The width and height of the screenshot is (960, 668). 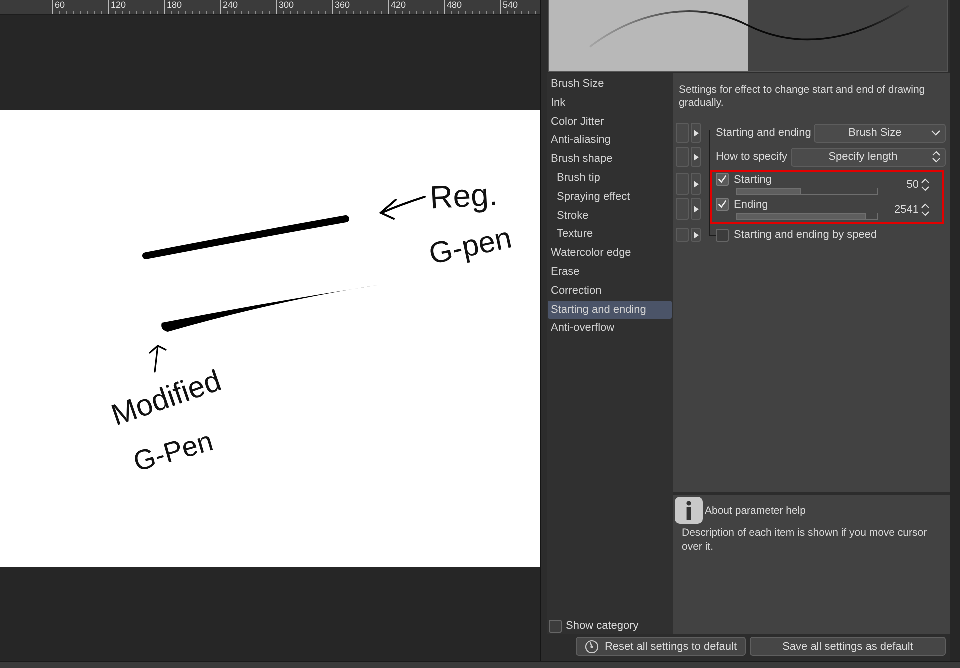 I want to click on ruler-label: 240, so click(x=248, y=7).